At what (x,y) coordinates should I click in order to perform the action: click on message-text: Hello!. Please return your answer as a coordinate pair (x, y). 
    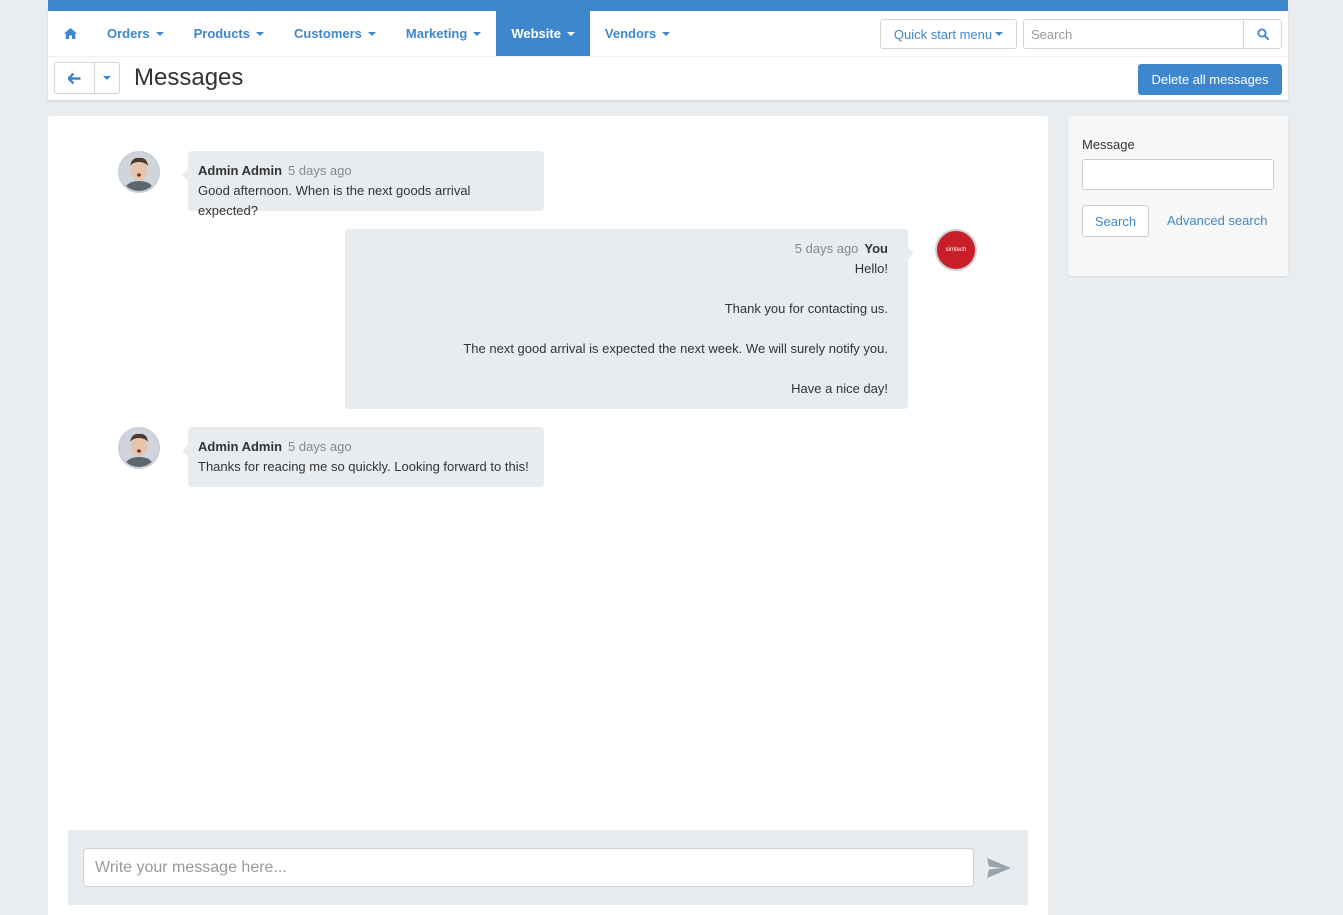
    Looking at the image, I should click on (871, 268).